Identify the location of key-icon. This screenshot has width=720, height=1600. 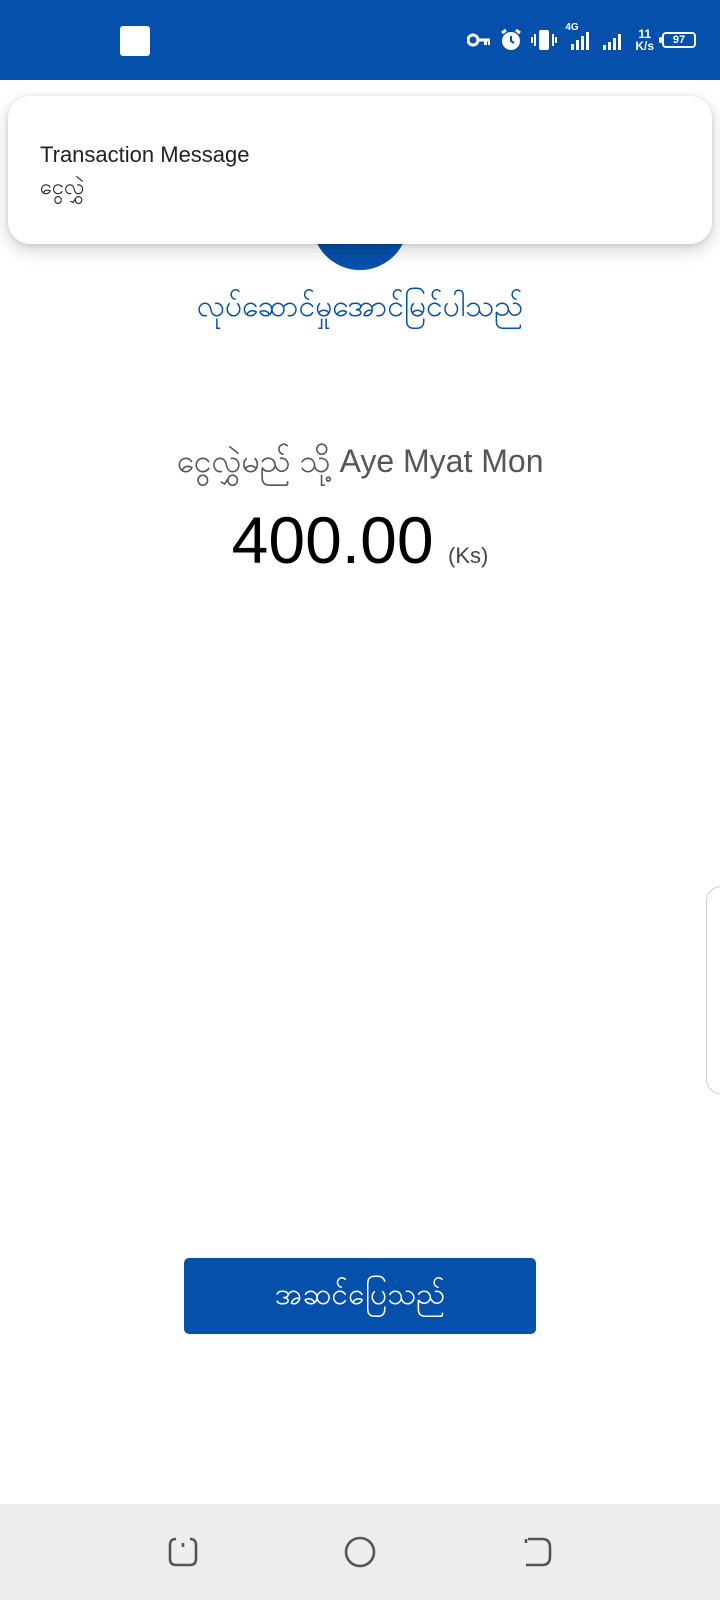
(479, 40).